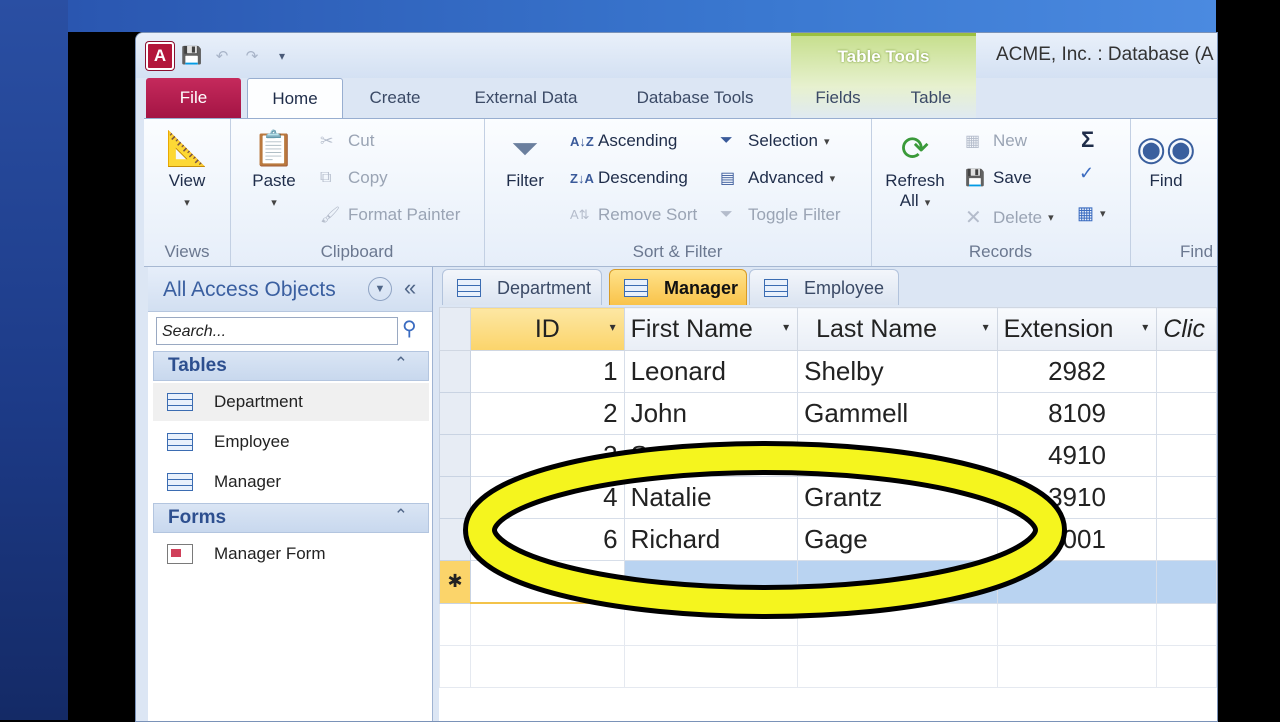 The height and width of the screenshot is (722, 1280). I want to click on format-painter-button: 🖌 Format Painter, so click(390, 215).